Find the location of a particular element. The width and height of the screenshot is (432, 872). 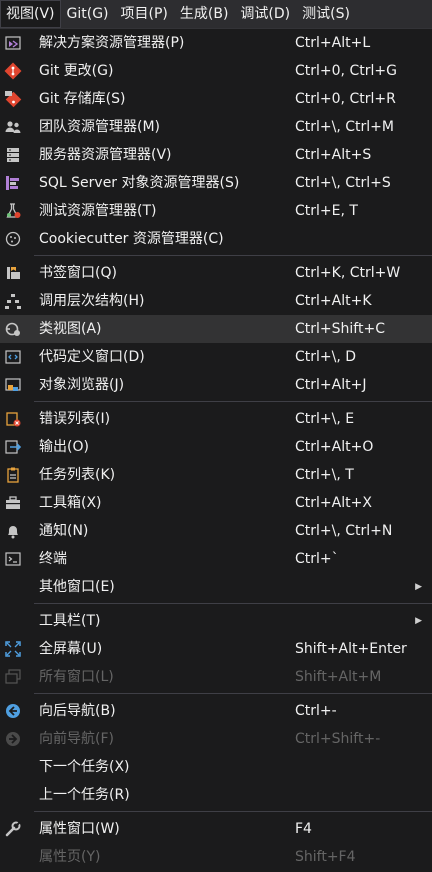

terminal-icon is located at coordinates (13, 559).